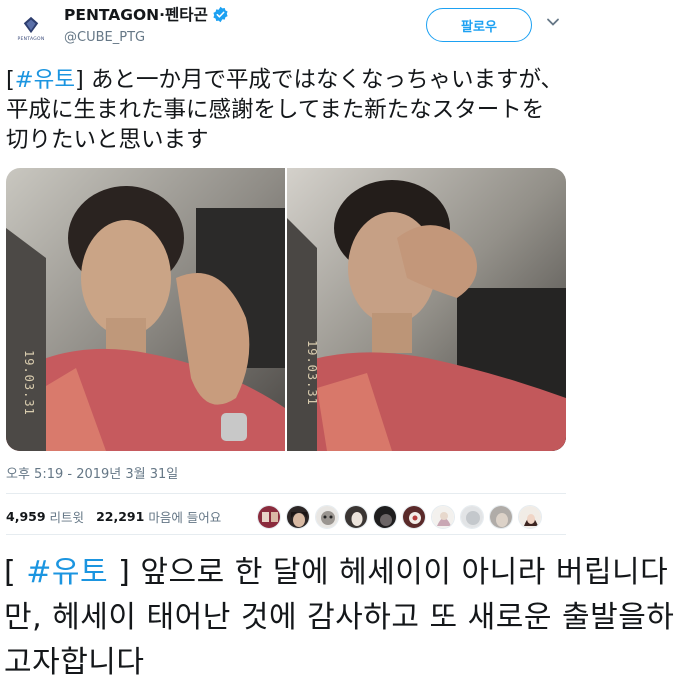 The width and height of the screenshot is (685, 693). I want to click on author-name-row: PENTAGON·펜타곤, so click(146, 14).